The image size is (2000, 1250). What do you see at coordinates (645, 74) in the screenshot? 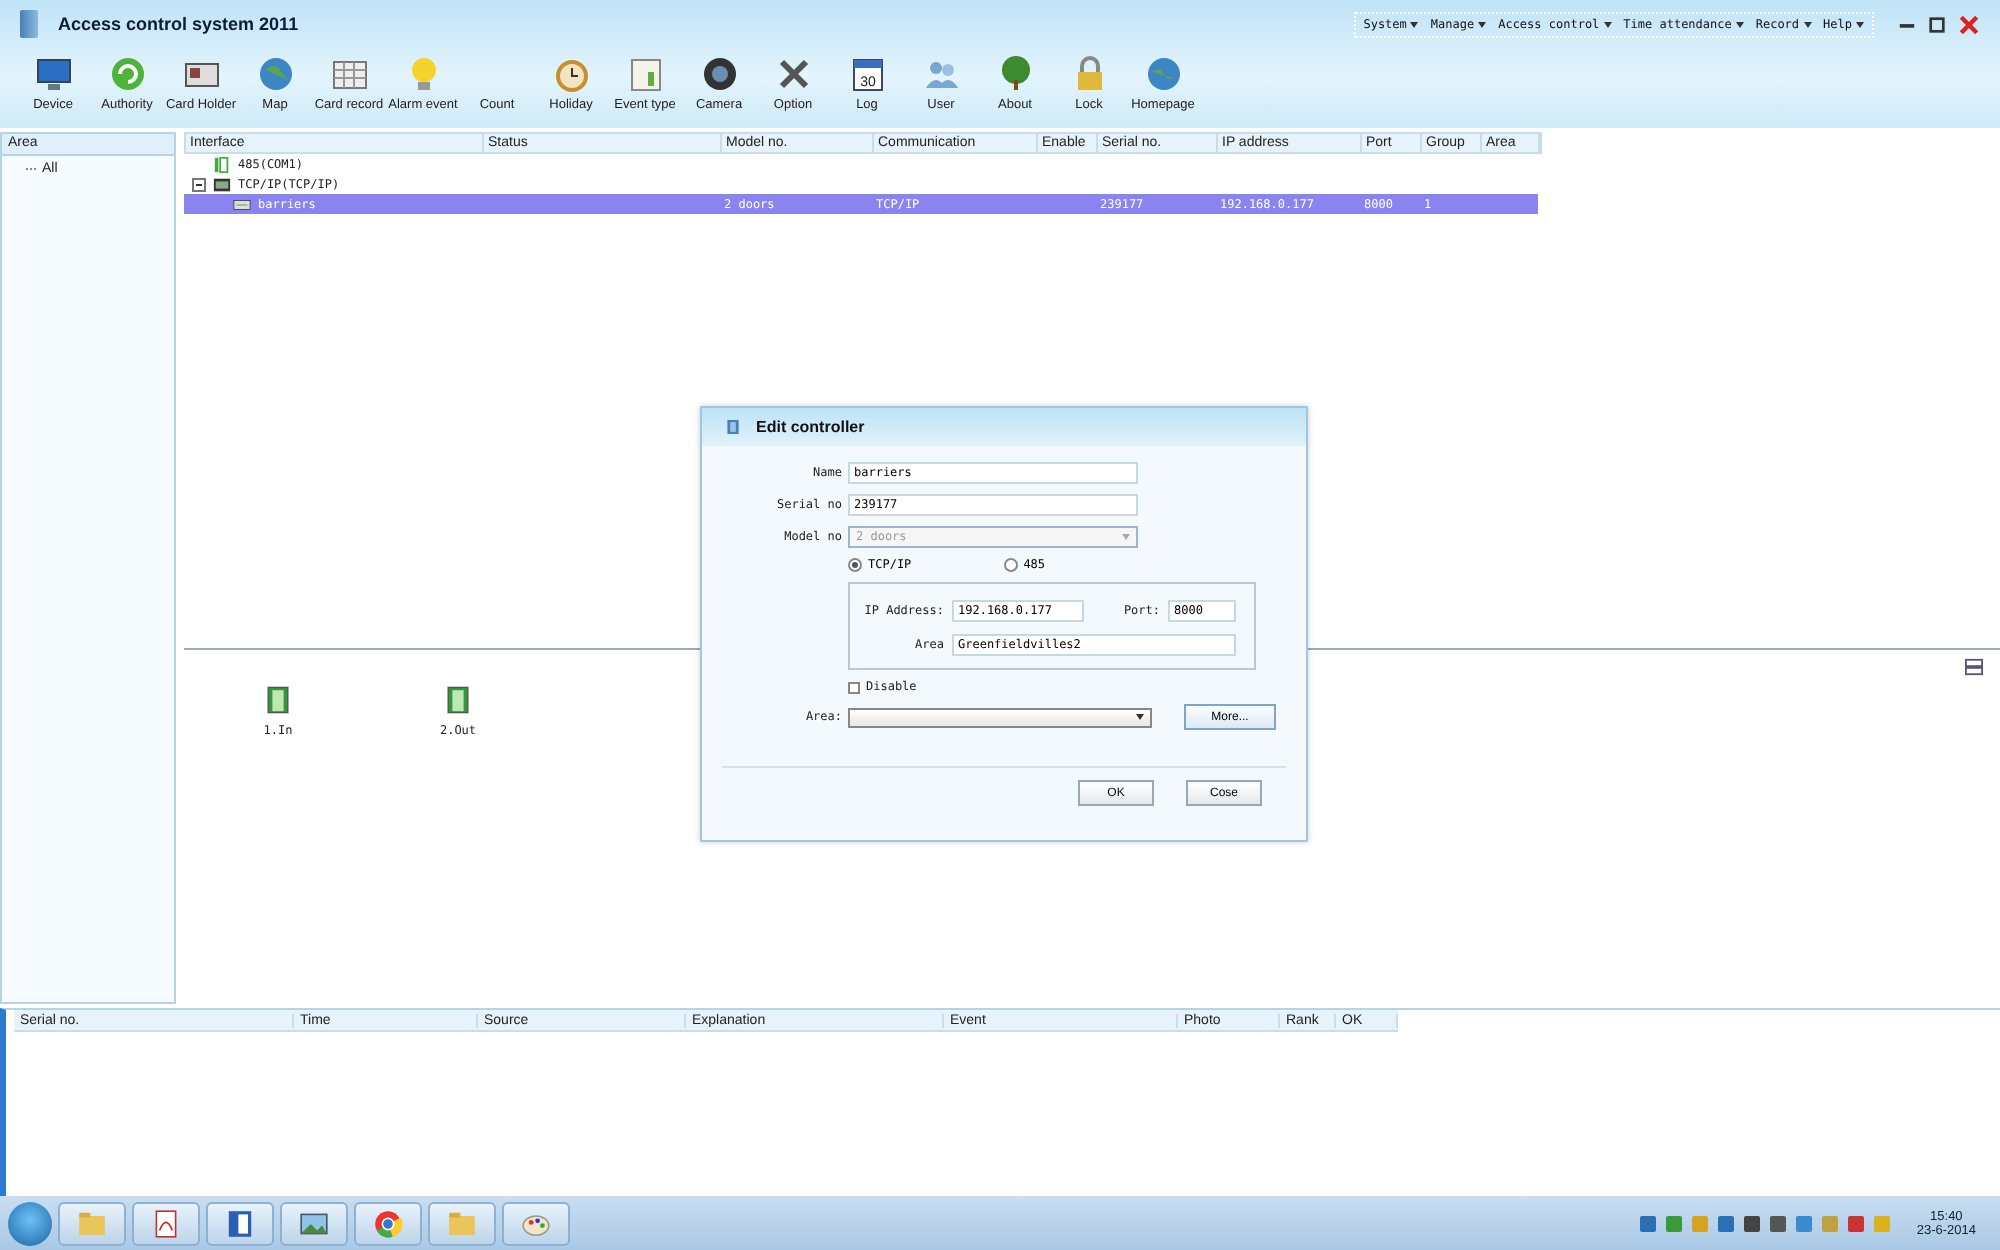
I see `document-chart-icon` at bounding box center [645, 74].